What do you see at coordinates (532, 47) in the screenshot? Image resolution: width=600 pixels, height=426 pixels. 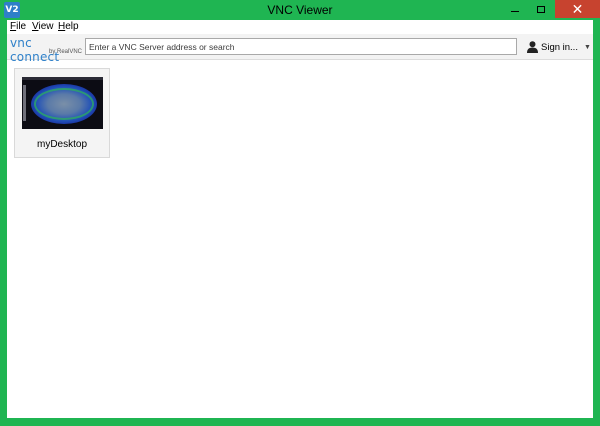 I see `user-icon` at bounding box center [532, 47].